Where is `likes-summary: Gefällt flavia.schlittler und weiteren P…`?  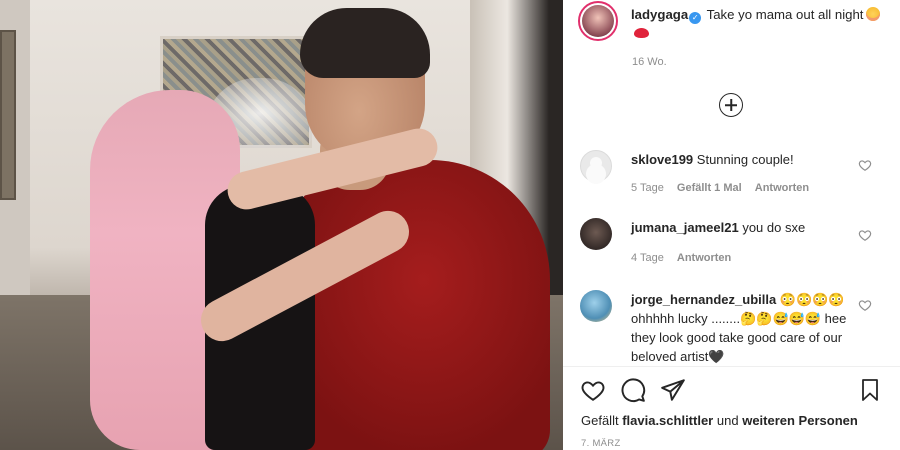
likes-summary: Gefällt flavia.schlittler und weiteren P… is located at coordinates (719, 420).